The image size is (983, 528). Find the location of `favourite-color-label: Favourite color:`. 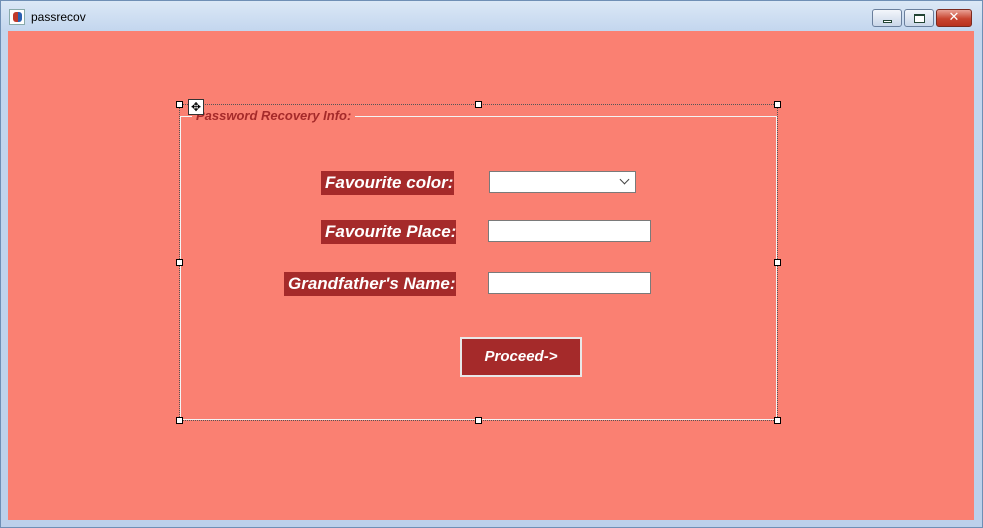

favourite-color-label: Favourite color: is located at coordinates (387, 183).